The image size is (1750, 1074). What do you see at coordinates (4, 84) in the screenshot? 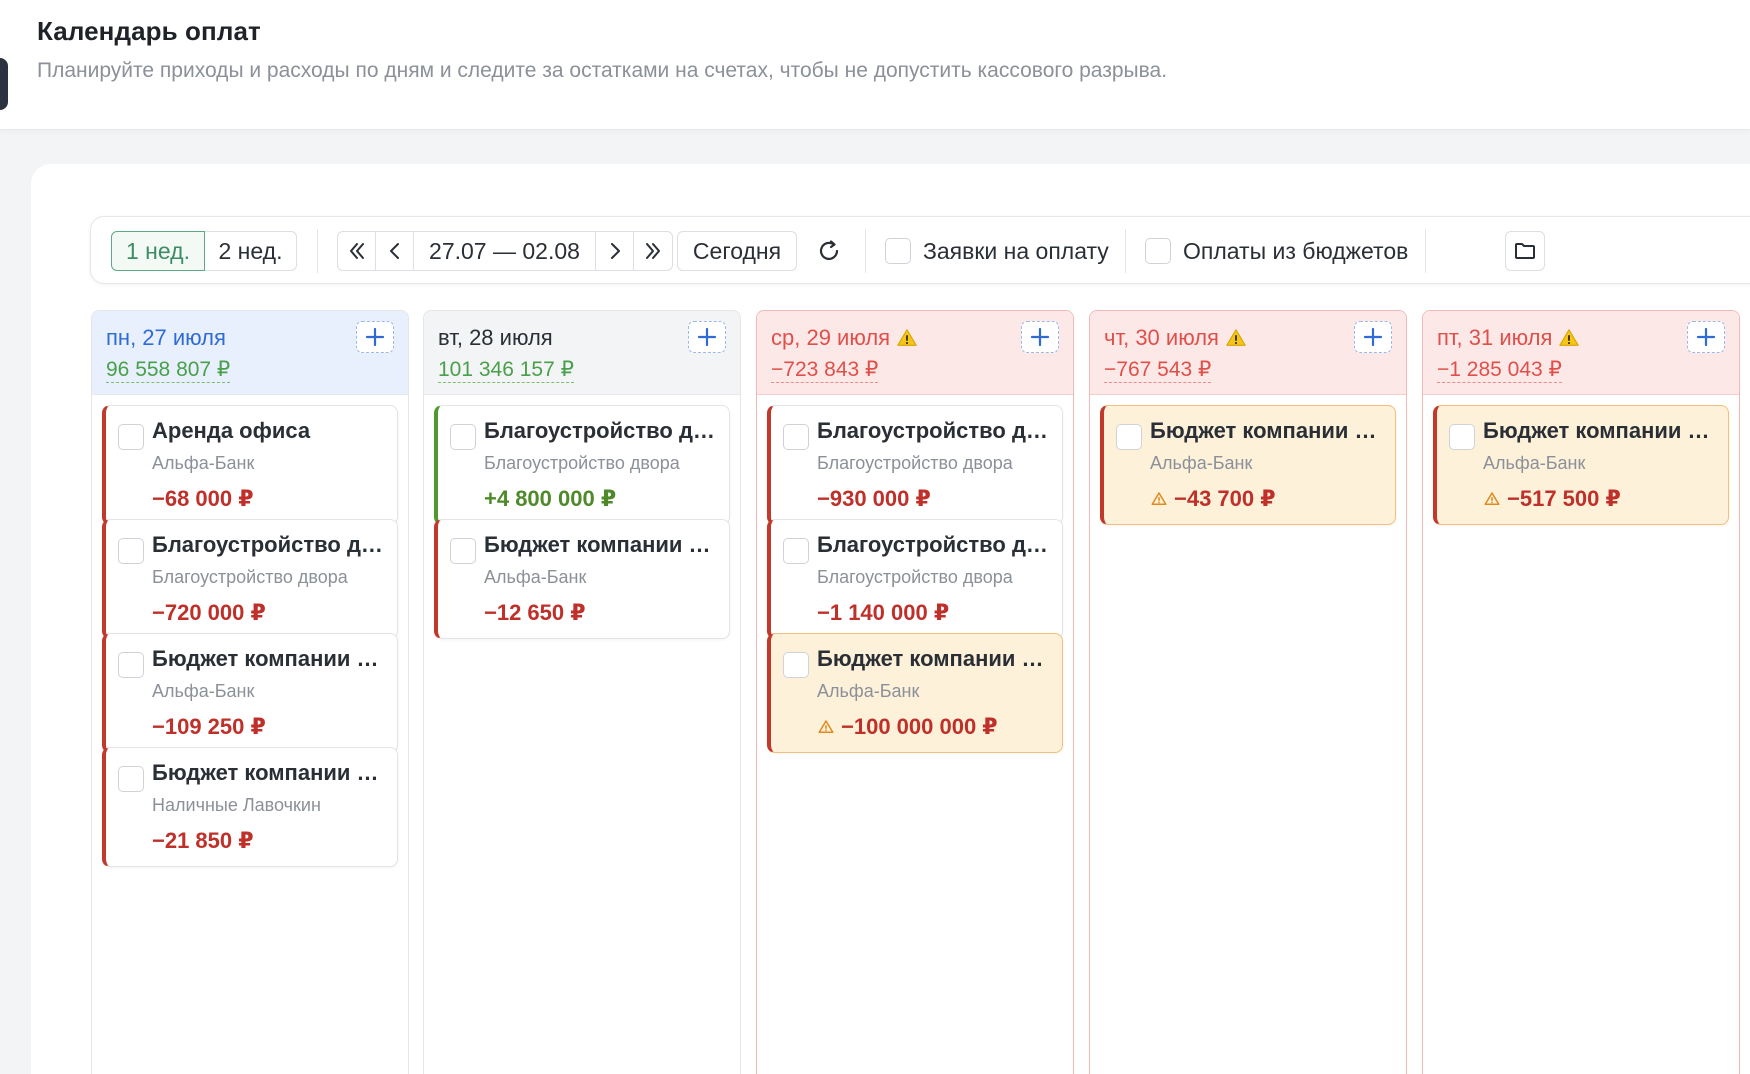
I see `sidebar-toggle` at bounding box center [4, 84].